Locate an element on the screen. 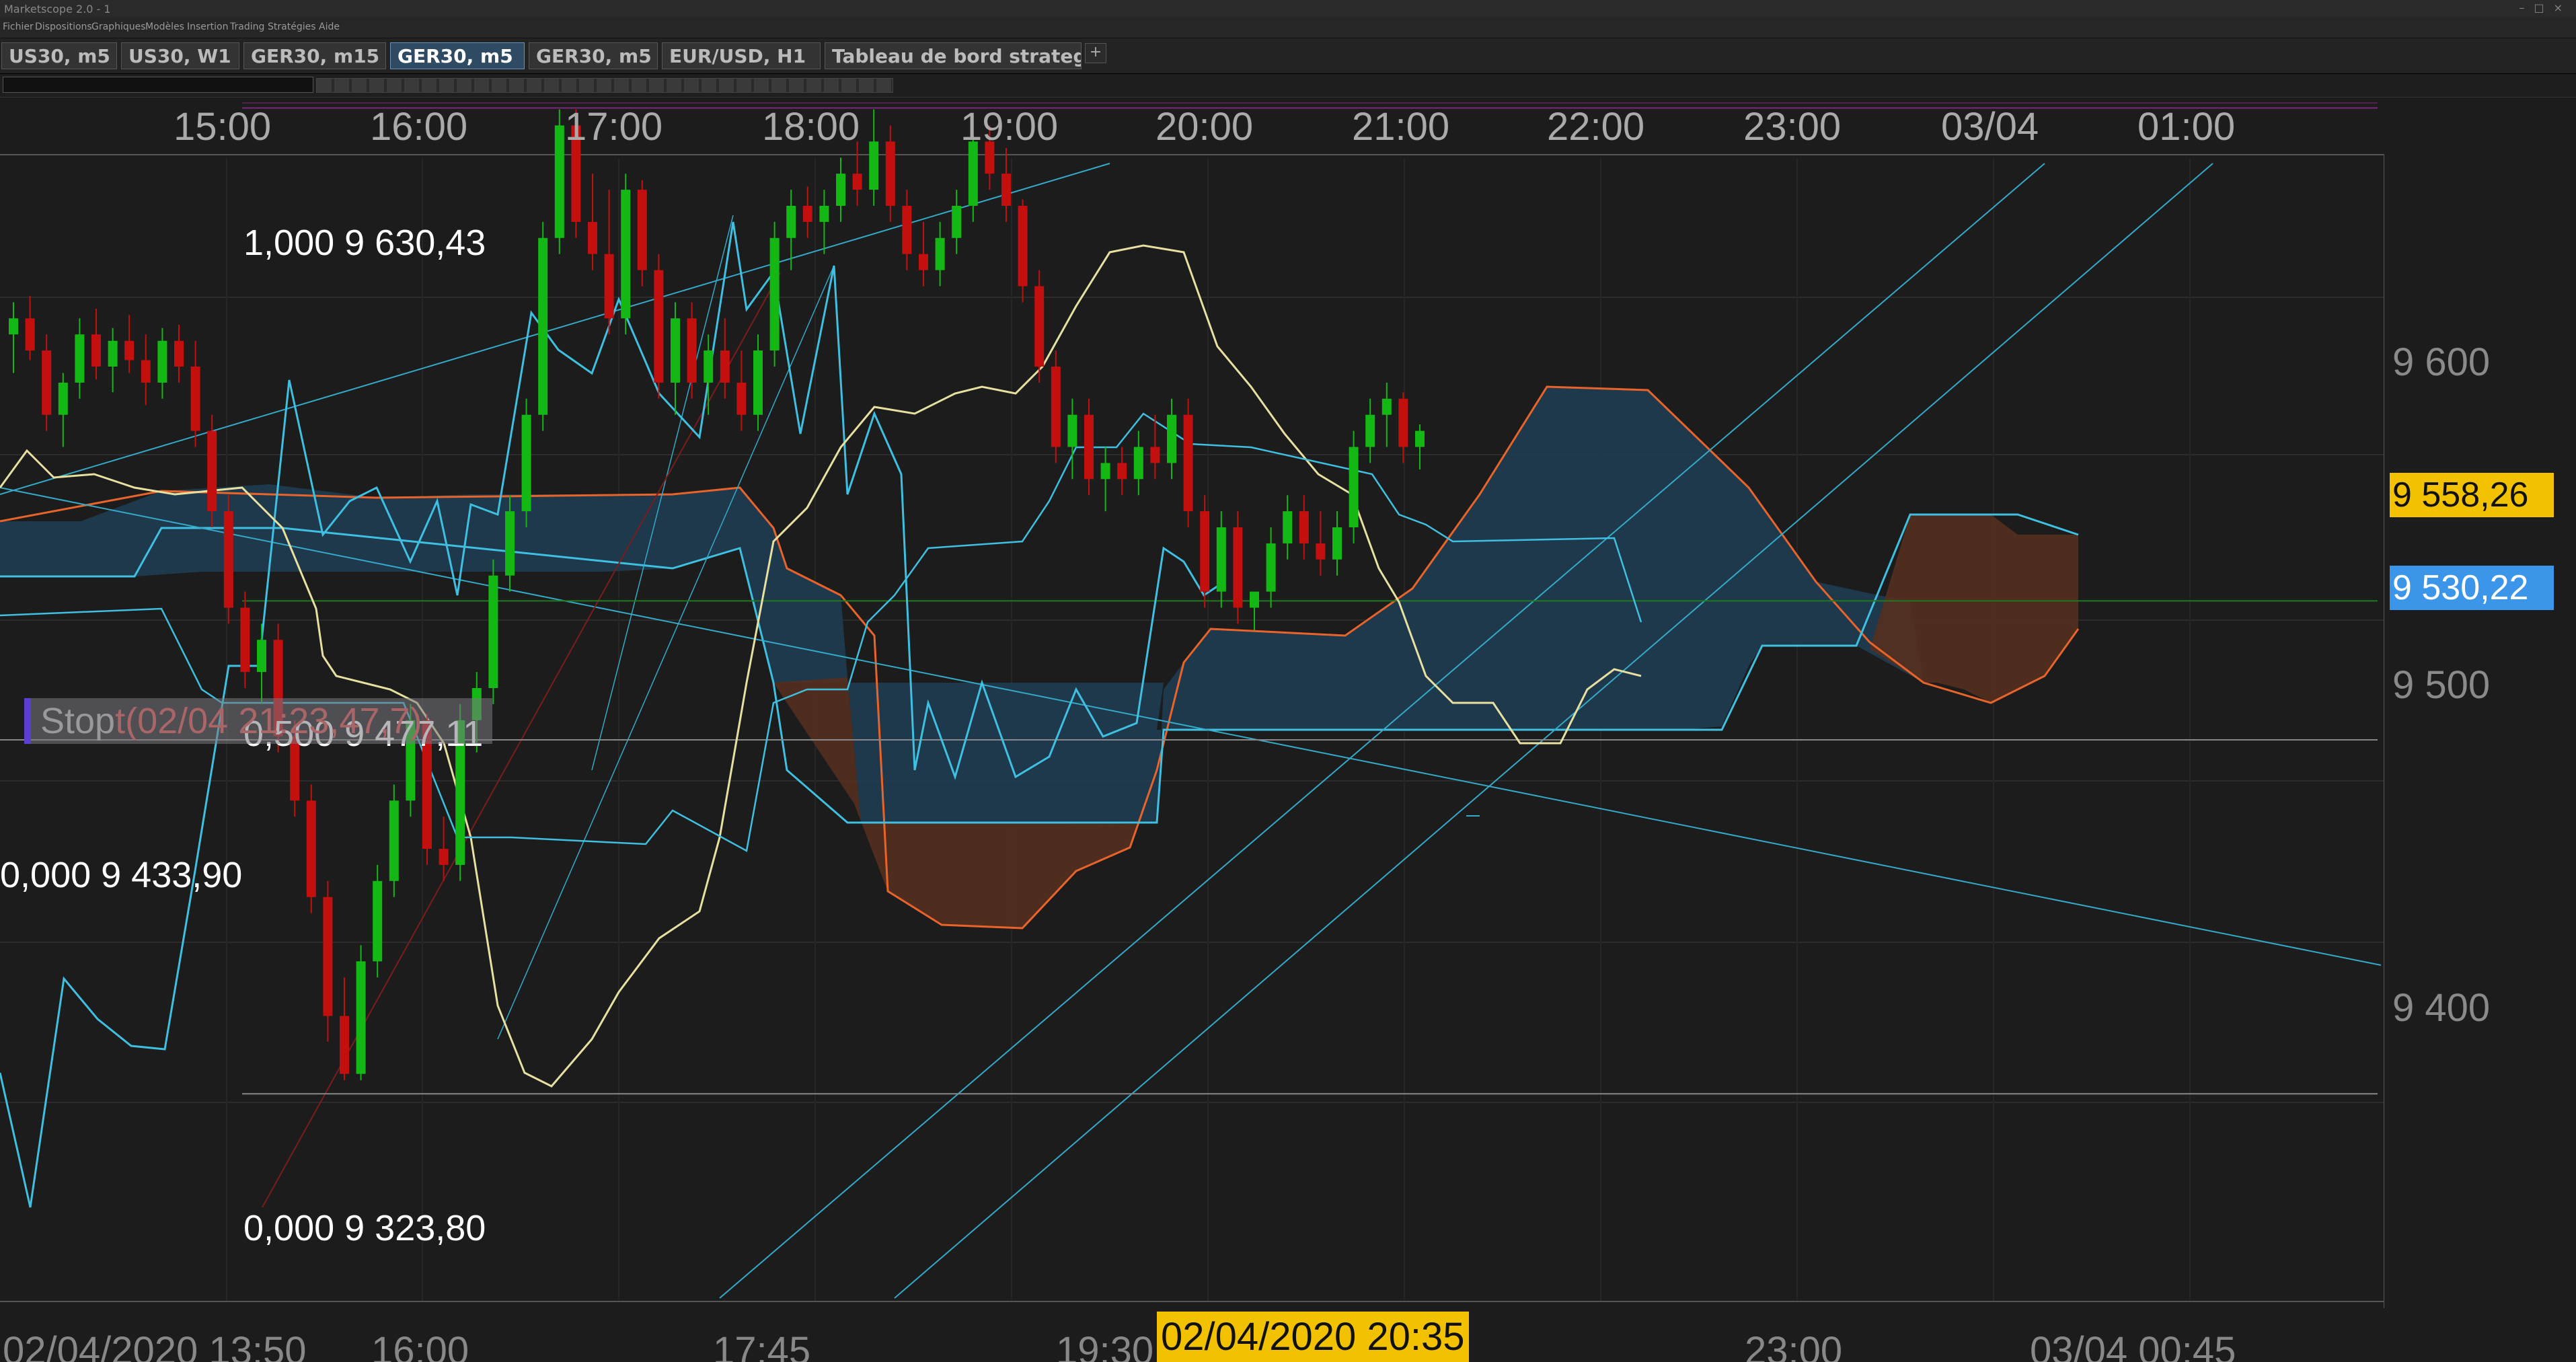 The image size is (2576, 1362). menu-item: Fichier is located at coordinates (18, 27).